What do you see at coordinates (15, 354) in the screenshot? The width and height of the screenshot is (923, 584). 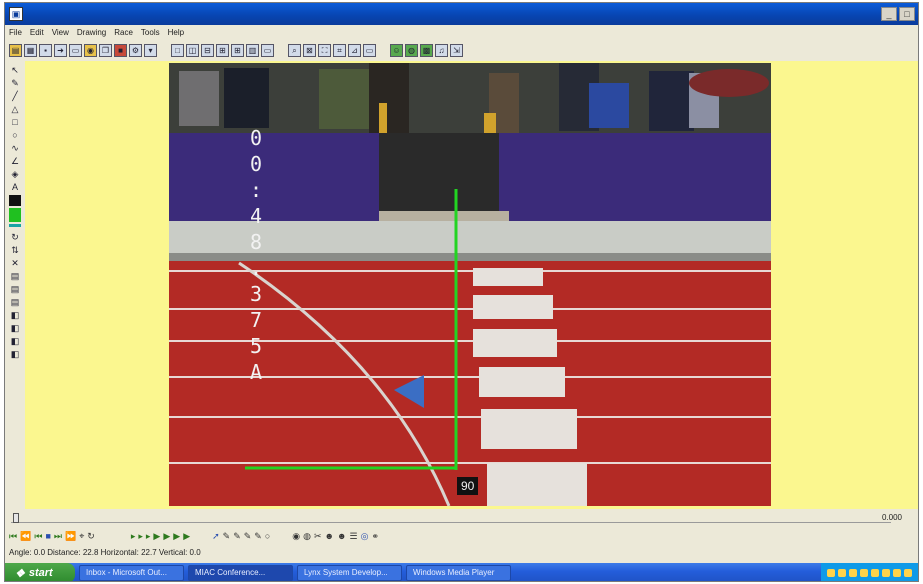 I see `tool-d-icon: ◧` at bounding box center [15, 354].